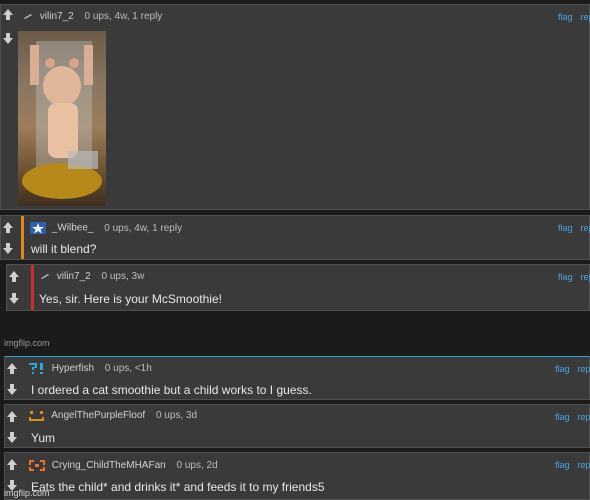 This screenshot has height=500, width=590. Describe the element at coordinates (64, 249) in the screenshot. I see `comment-text: will it blend?` at that location.